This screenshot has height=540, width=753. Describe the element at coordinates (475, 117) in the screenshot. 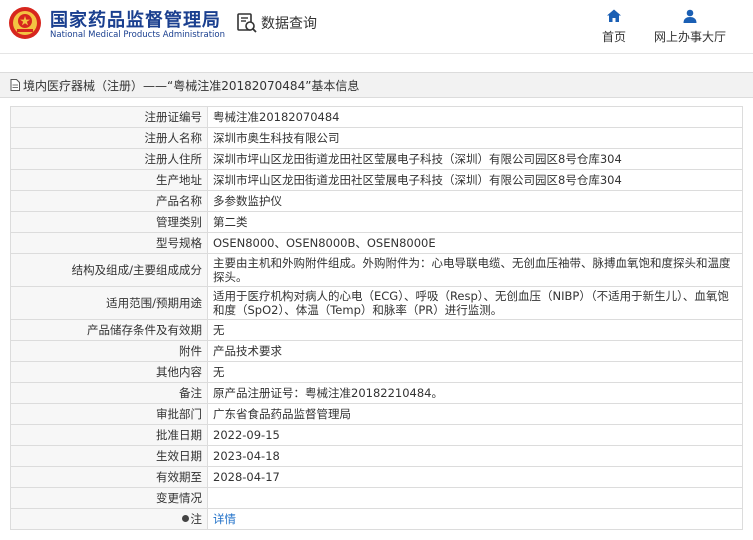

I see `field-value: 粤械注准20182070484` at that location.